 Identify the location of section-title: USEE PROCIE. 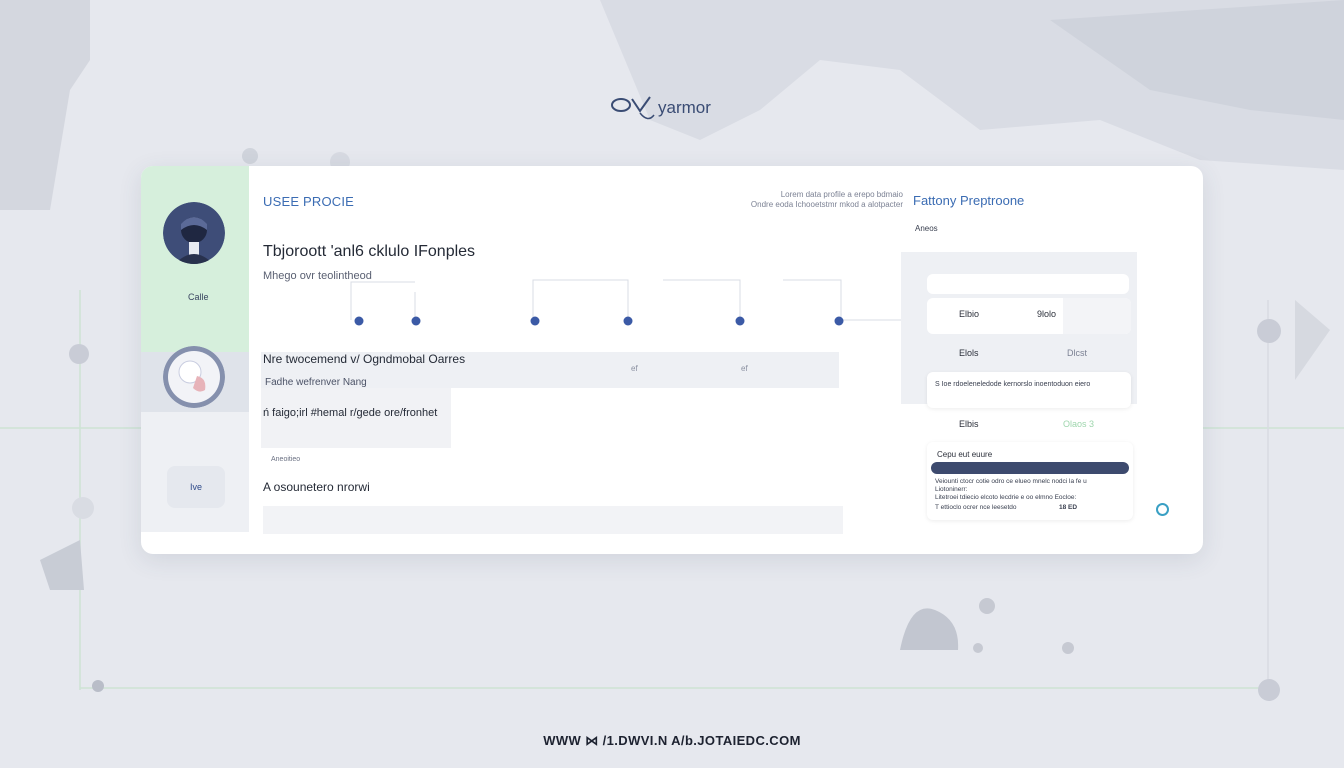
(309, 201).